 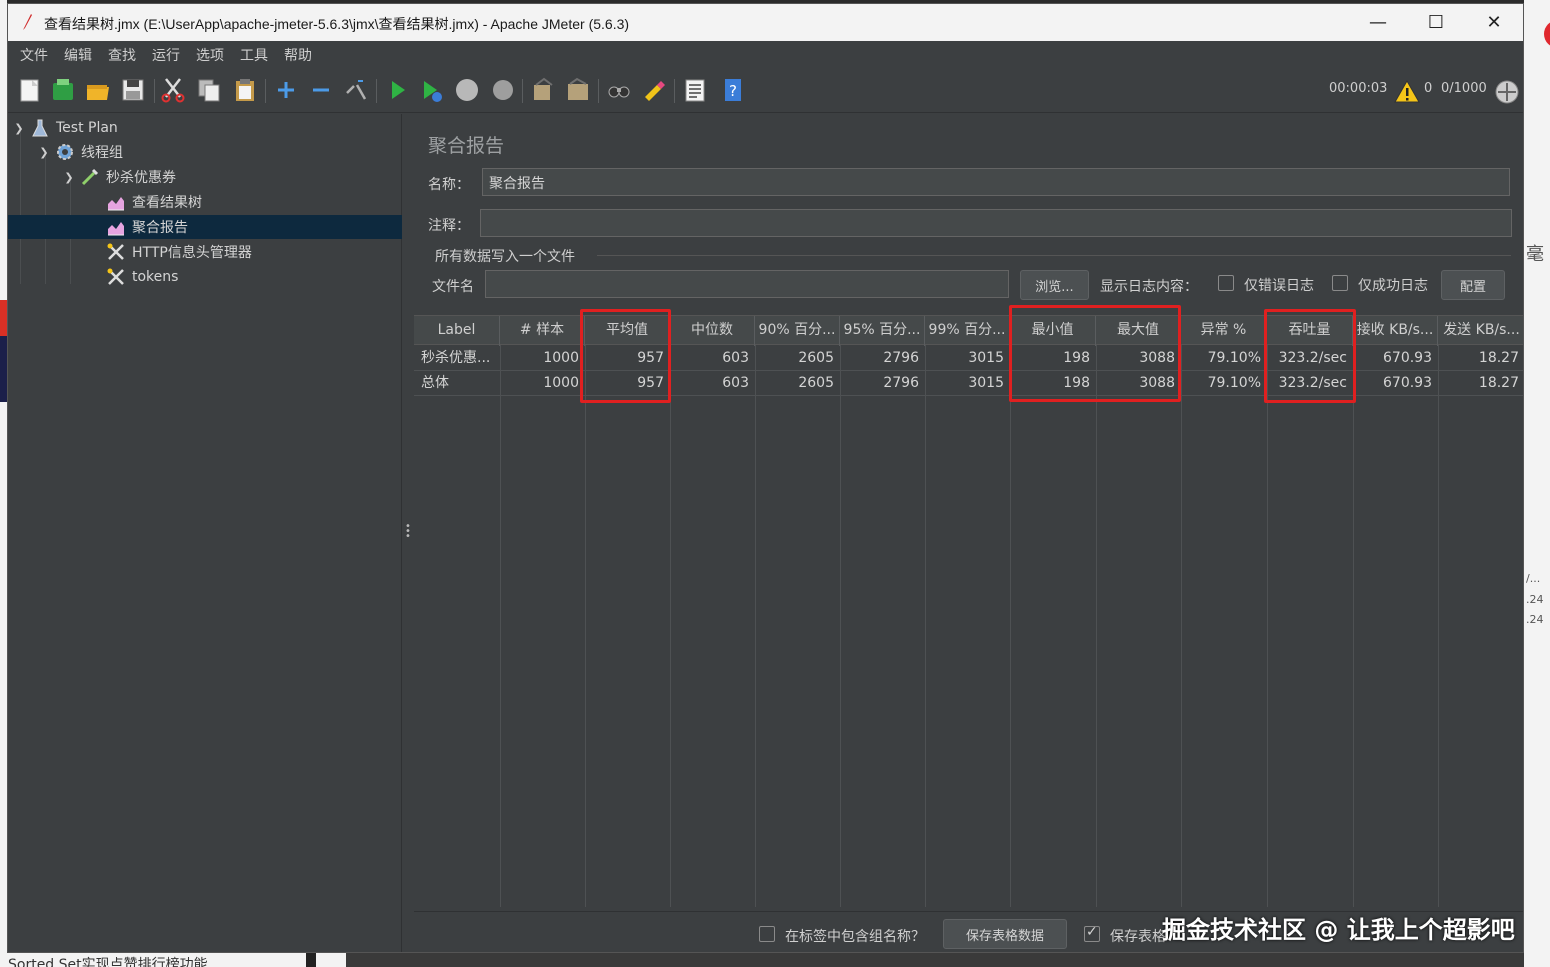 I want to click on highlight-throughput, so click(x=1310, y=356).